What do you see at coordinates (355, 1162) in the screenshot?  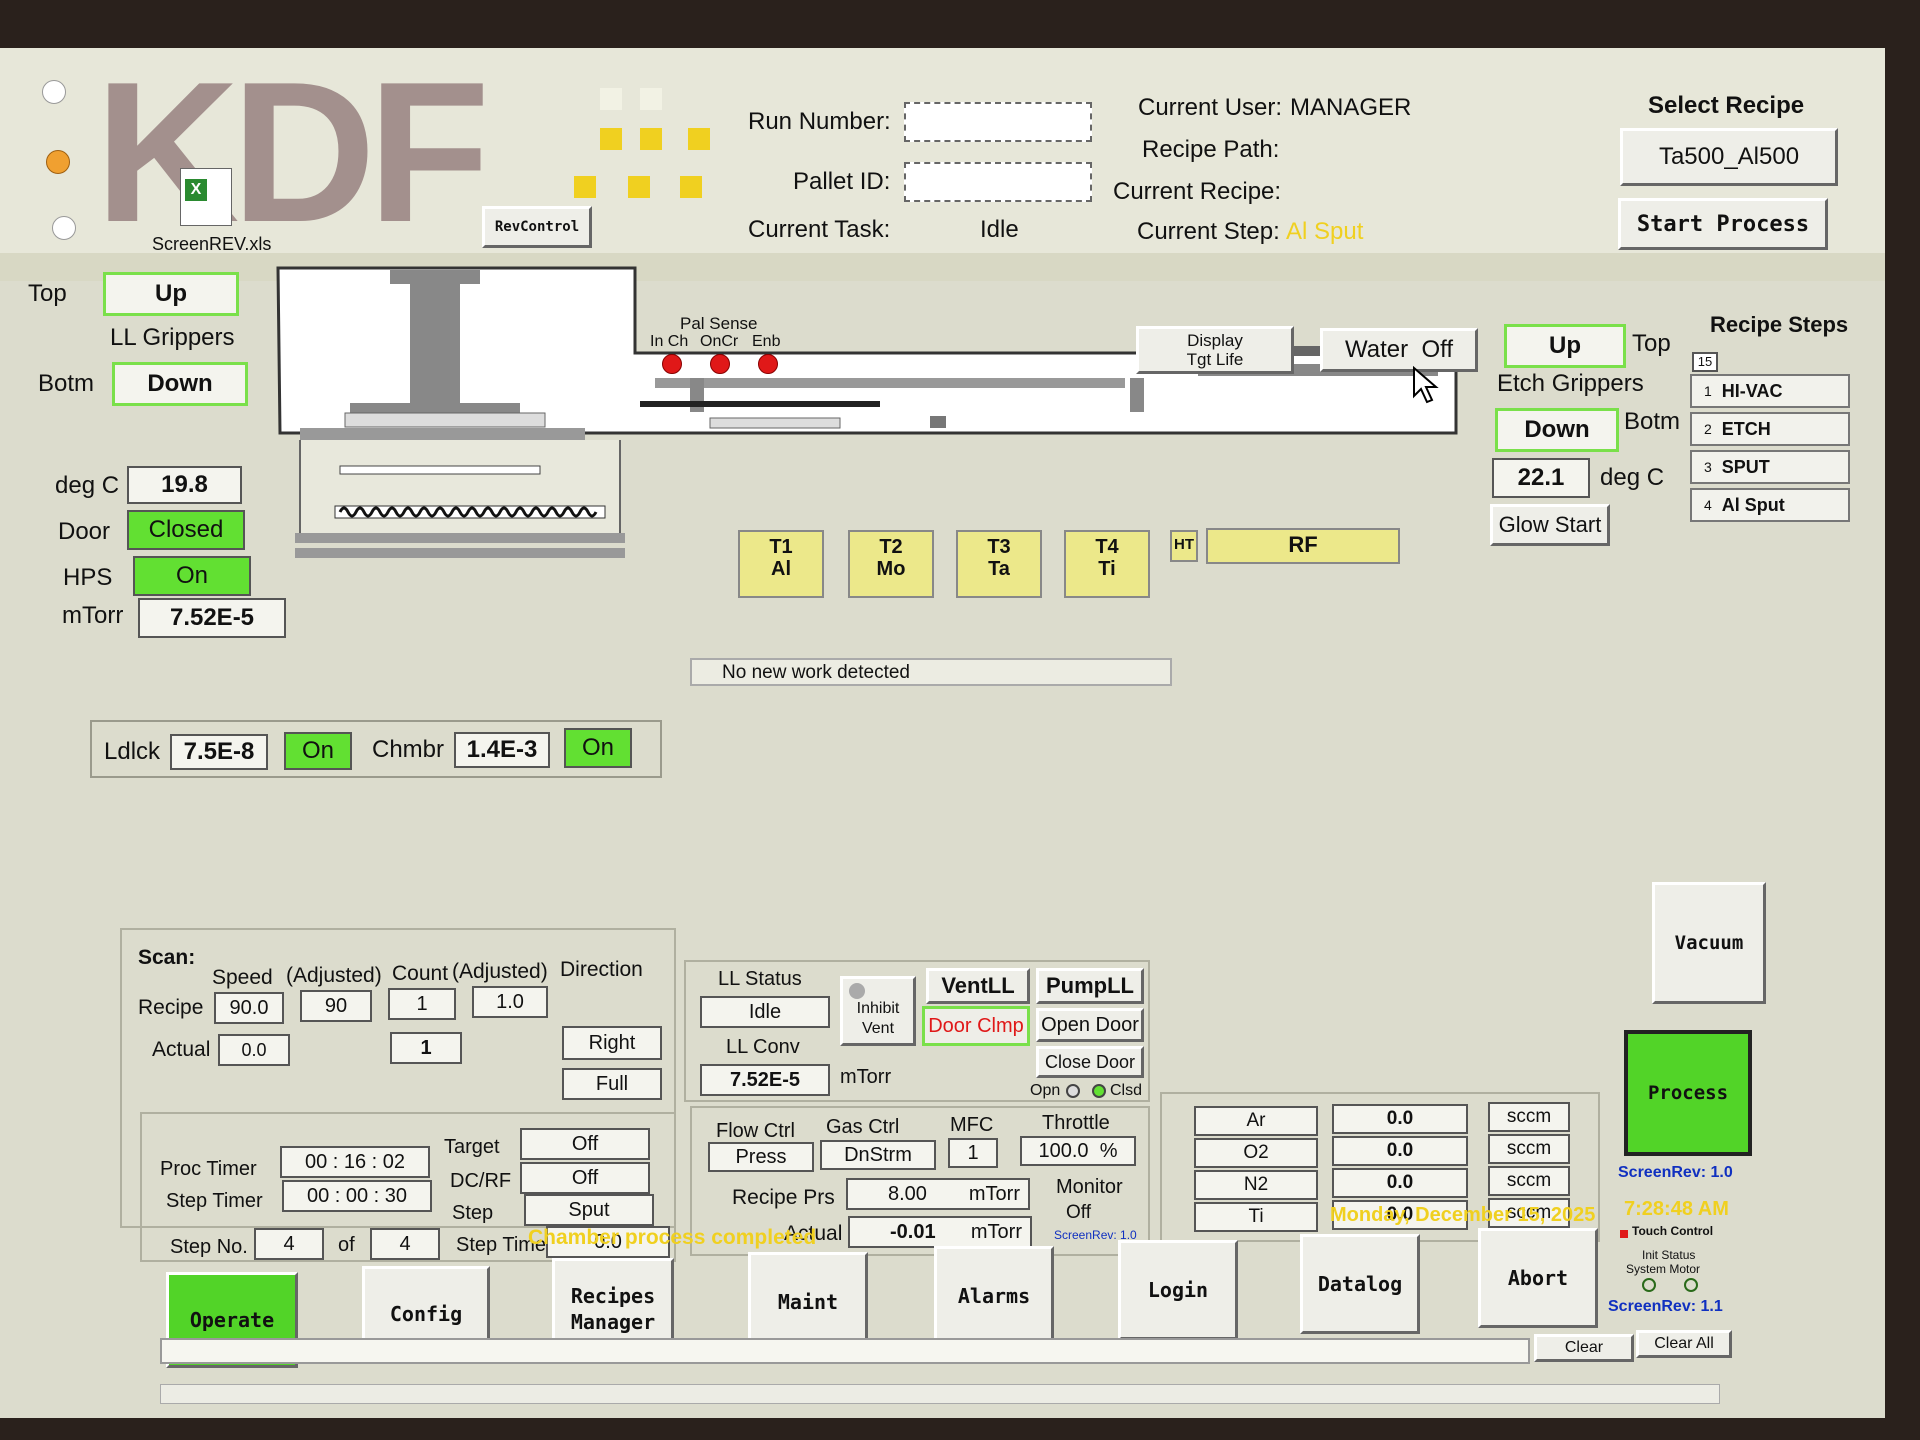 I see `proc-timer-value: 00 : 16 : 02` at bounding box center [355, 1162].